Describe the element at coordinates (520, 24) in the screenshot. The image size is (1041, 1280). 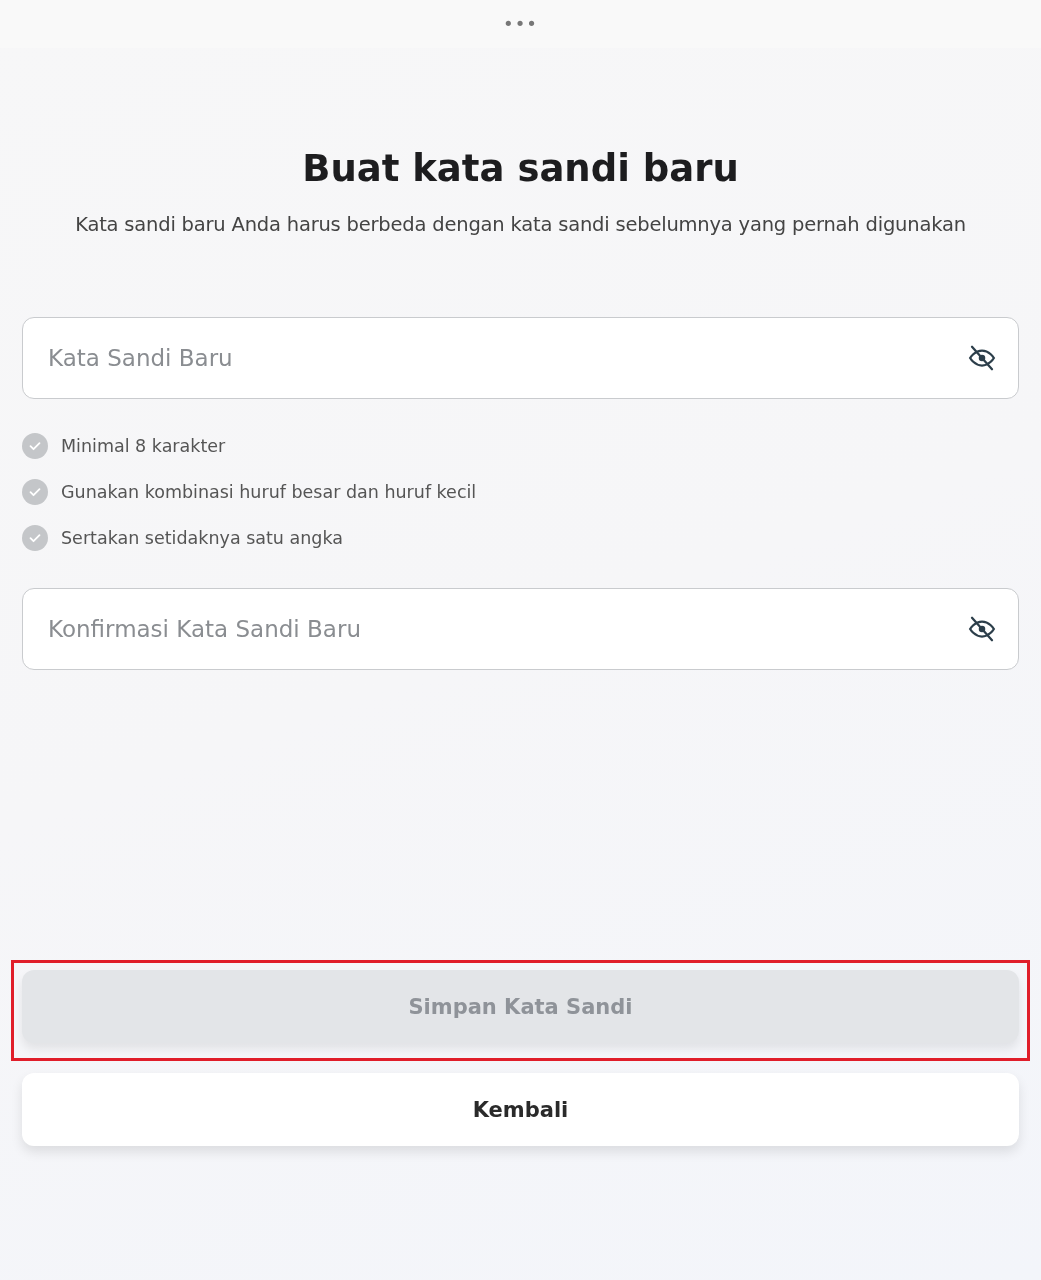
I see `menu-dots: •••` at that location.